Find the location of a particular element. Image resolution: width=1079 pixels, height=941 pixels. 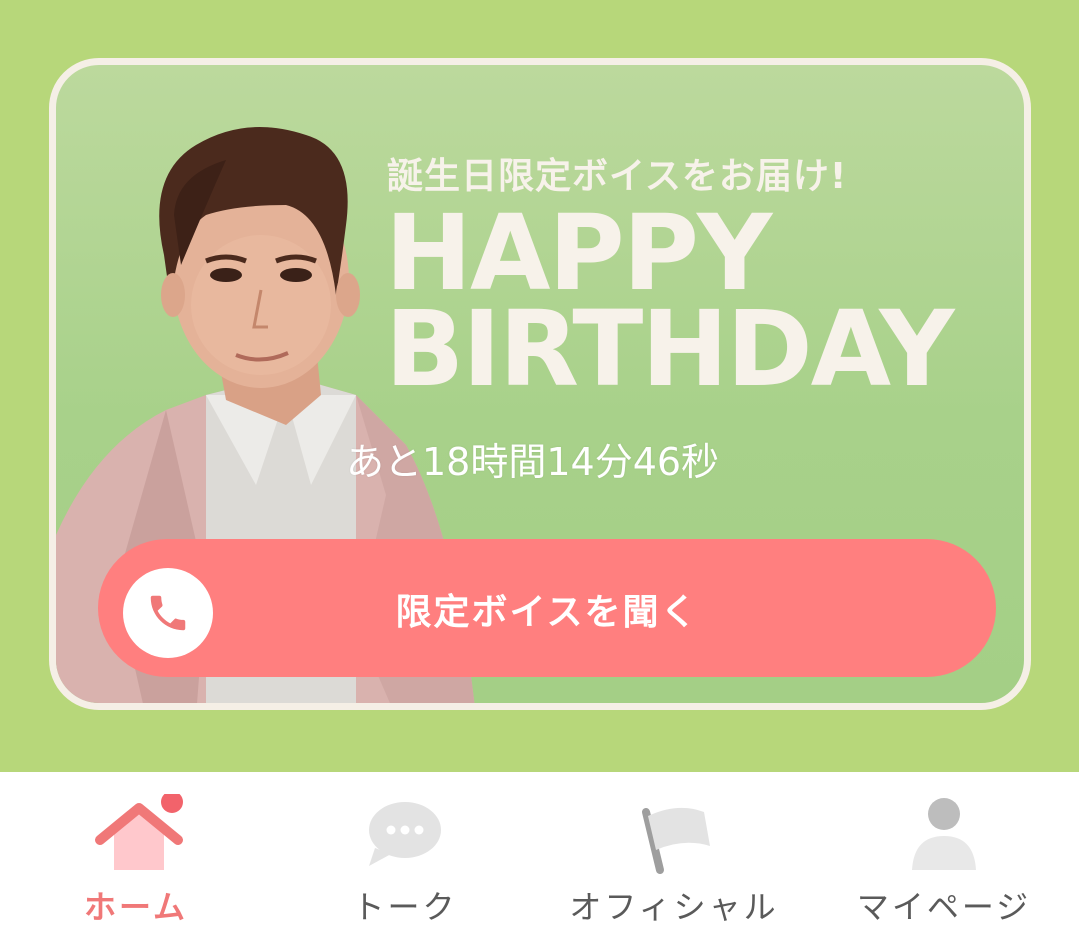

happy-birthday-headline: HAPPY BIRTHDAY is located at coordinates (670, 301).